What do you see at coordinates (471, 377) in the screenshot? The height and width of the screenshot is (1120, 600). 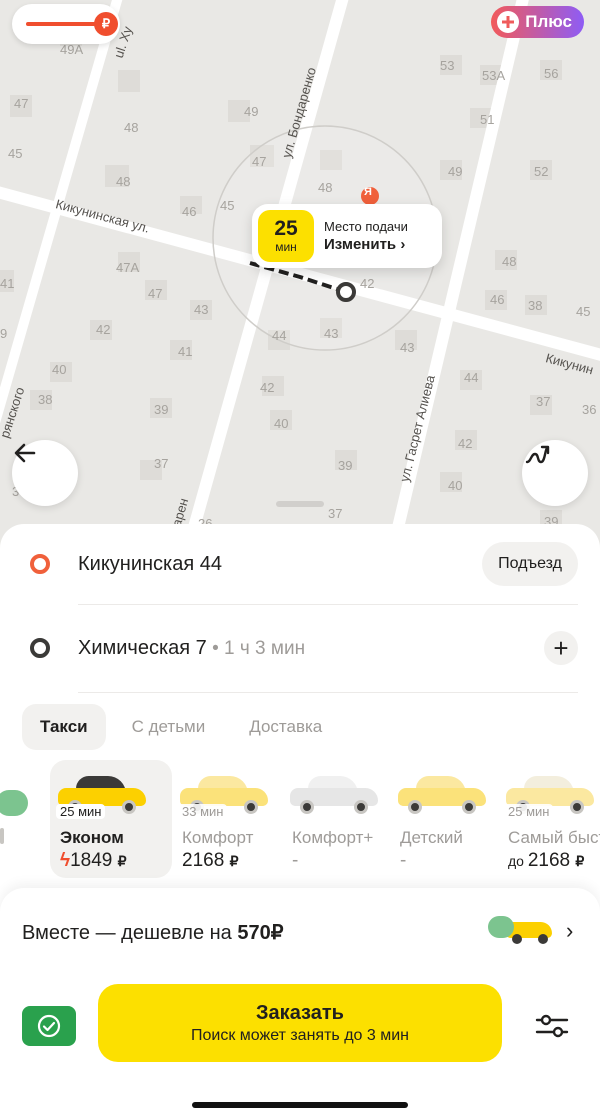 I see `house-number: 44` at bounding box center [471, 377].